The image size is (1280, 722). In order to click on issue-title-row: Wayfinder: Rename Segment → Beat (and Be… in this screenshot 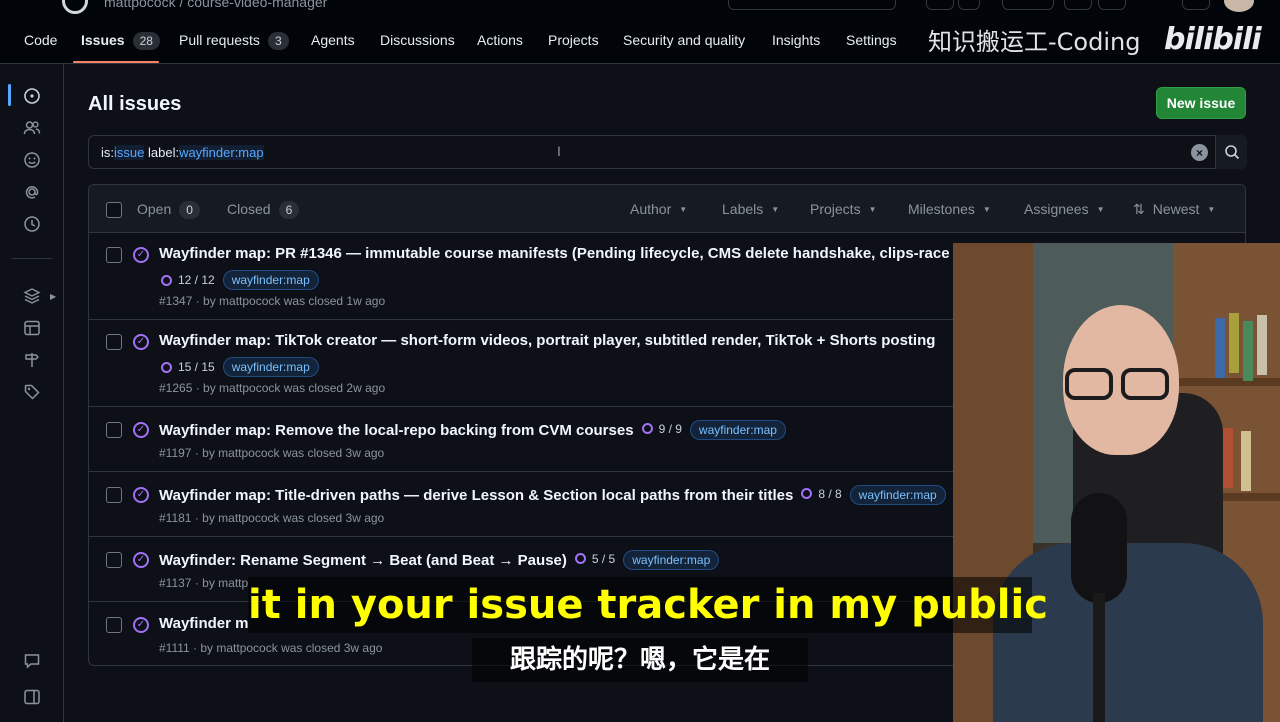, I will do `click(439, 560)`.